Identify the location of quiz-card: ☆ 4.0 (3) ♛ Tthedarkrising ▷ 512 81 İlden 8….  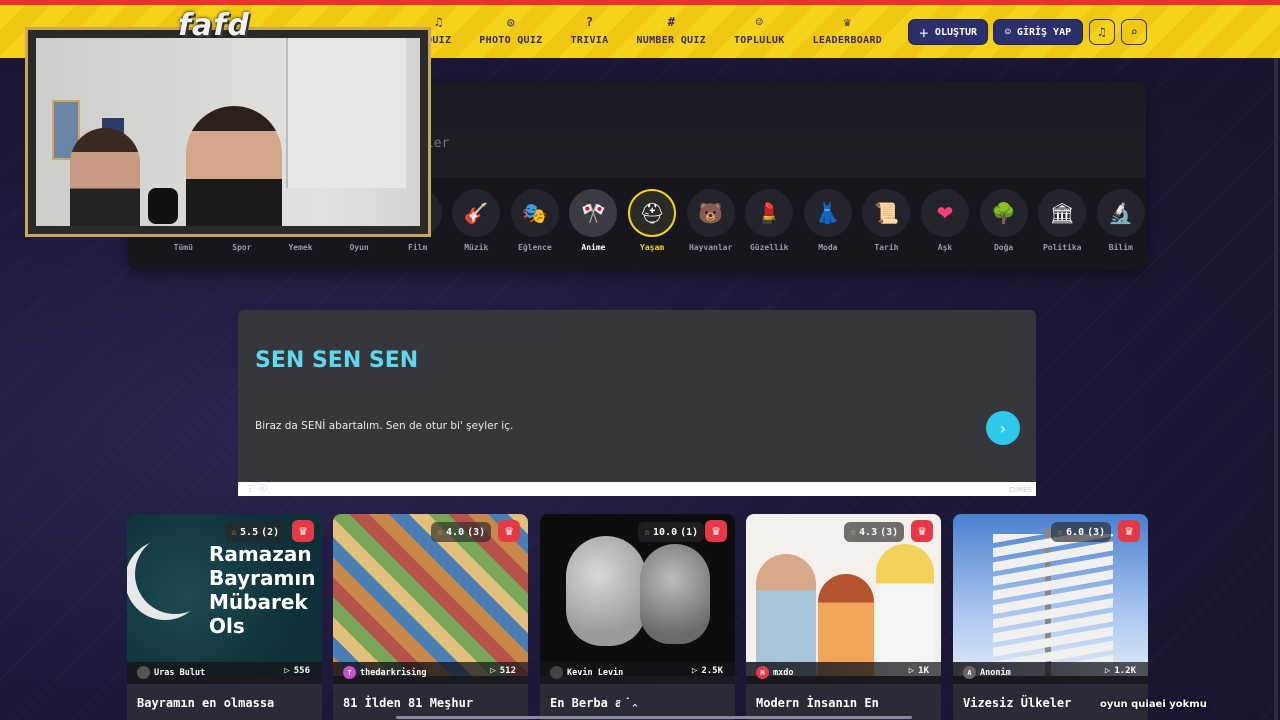
(430, 617).